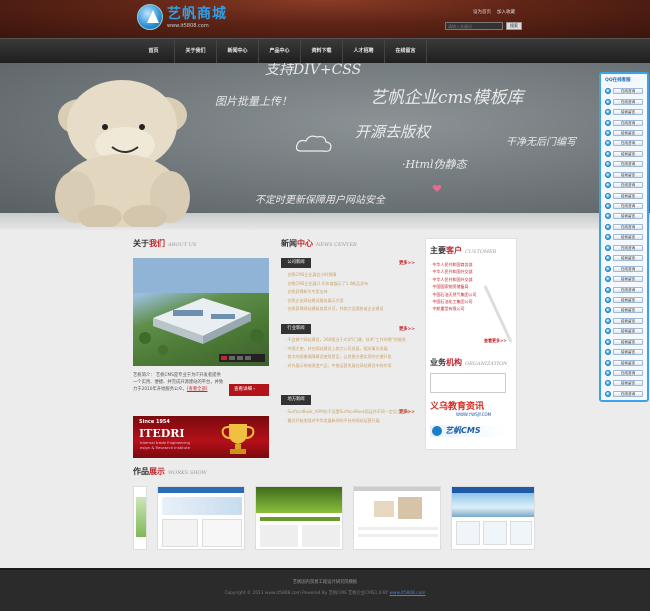  I want to click on list-item: 中国国家物资储备局, so click(453, 286).